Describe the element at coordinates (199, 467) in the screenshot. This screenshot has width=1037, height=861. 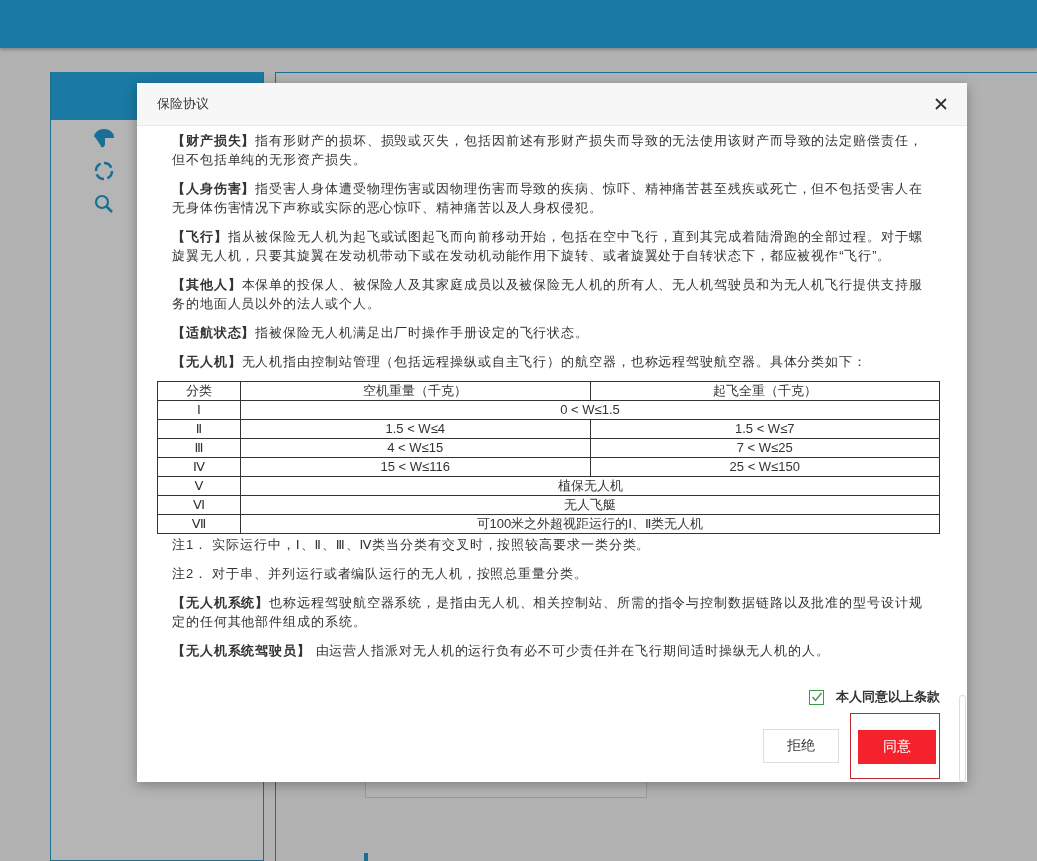
I see `table-cell: Ⅳ` at that location.